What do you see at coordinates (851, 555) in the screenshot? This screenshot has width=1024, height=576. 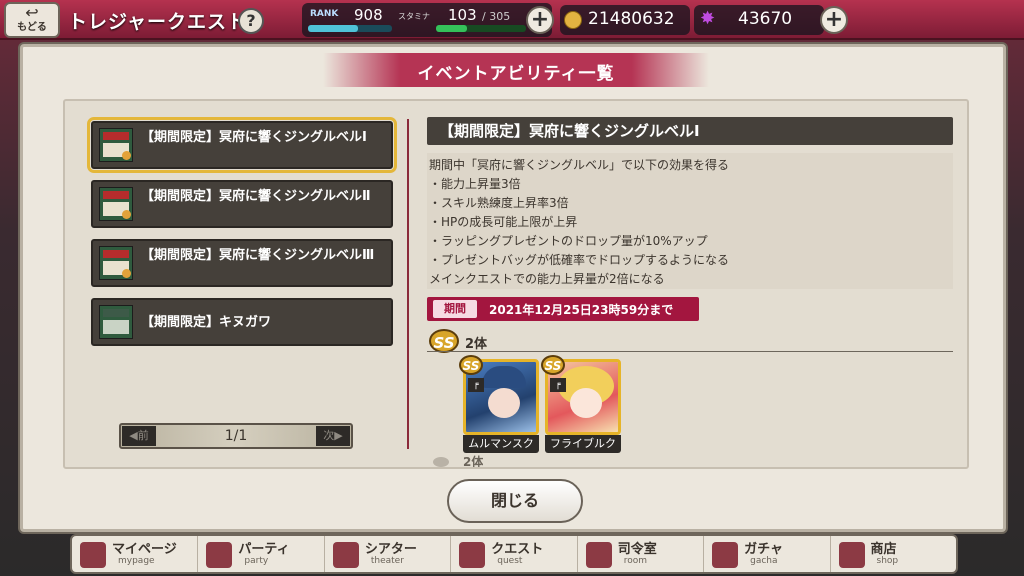 I see `shop-icon` at bounding box center [851, 555].